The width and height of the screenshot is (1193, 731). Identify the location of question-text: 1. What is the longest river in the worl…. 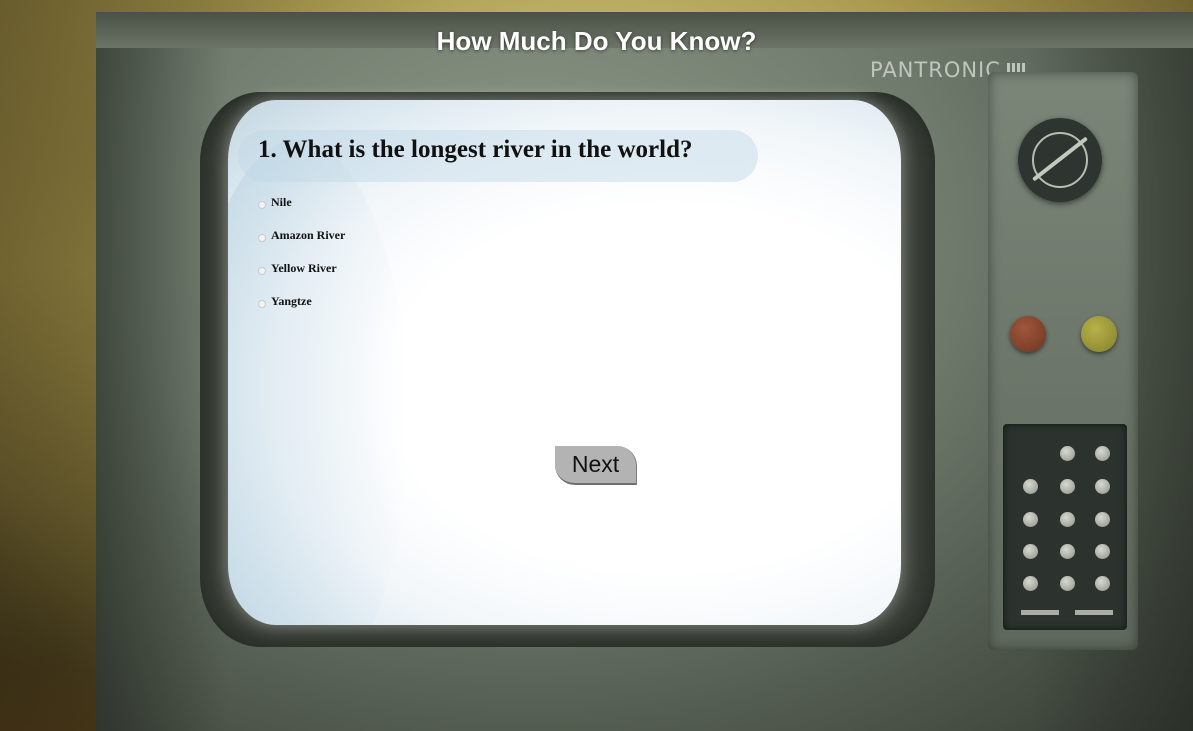
(475, 149).